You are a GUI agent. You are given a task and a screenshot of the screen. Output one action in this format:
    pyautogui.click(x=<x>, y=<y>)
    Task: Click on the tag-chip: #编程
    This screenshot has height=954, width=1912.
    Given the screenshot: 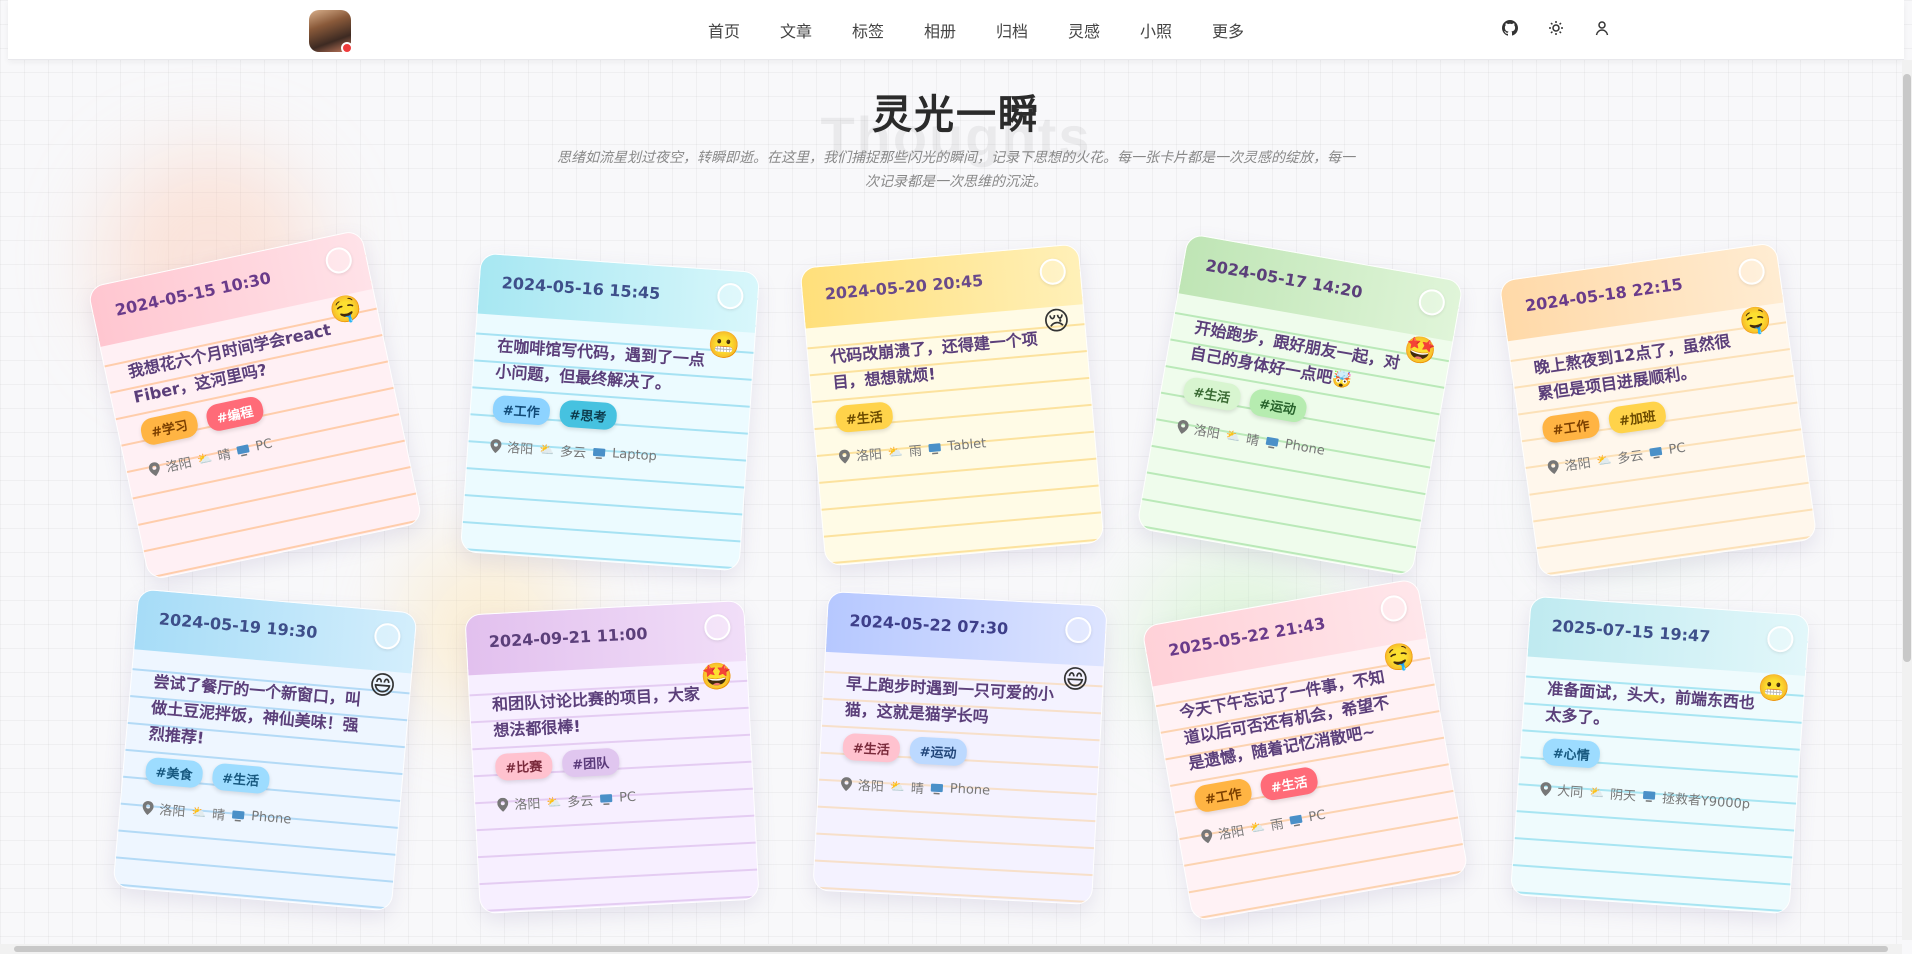 What is the action you would take?
    pyautogui.click(x=235, y=414)
    